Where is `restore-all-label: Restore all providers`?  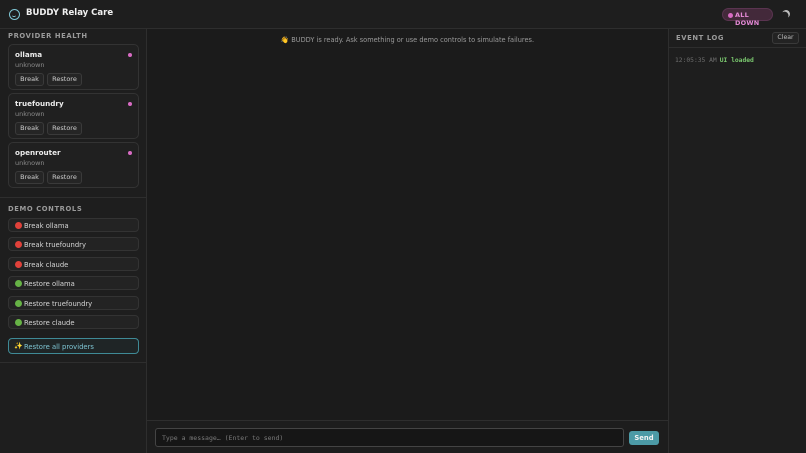
restore-all-label: Restore all providers is located at coordinates (59, 346).